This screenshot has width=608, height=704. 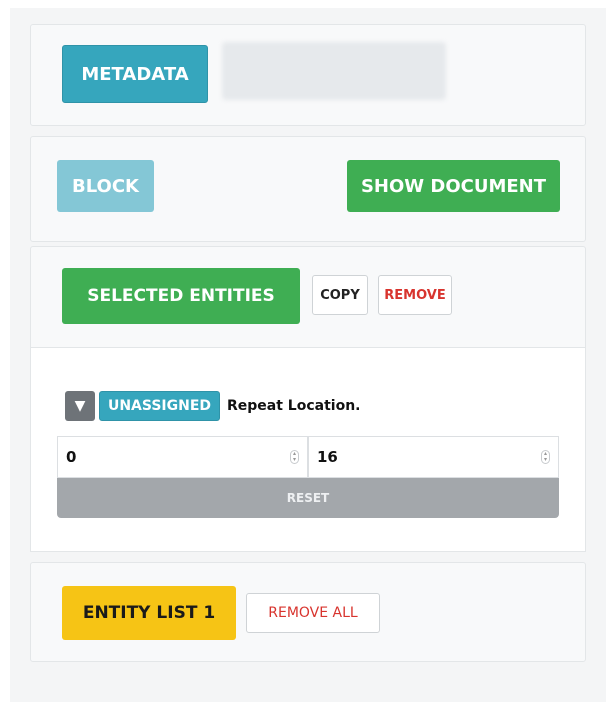 I want to click on block-button: BLOCK, so click(x=105, y=186).